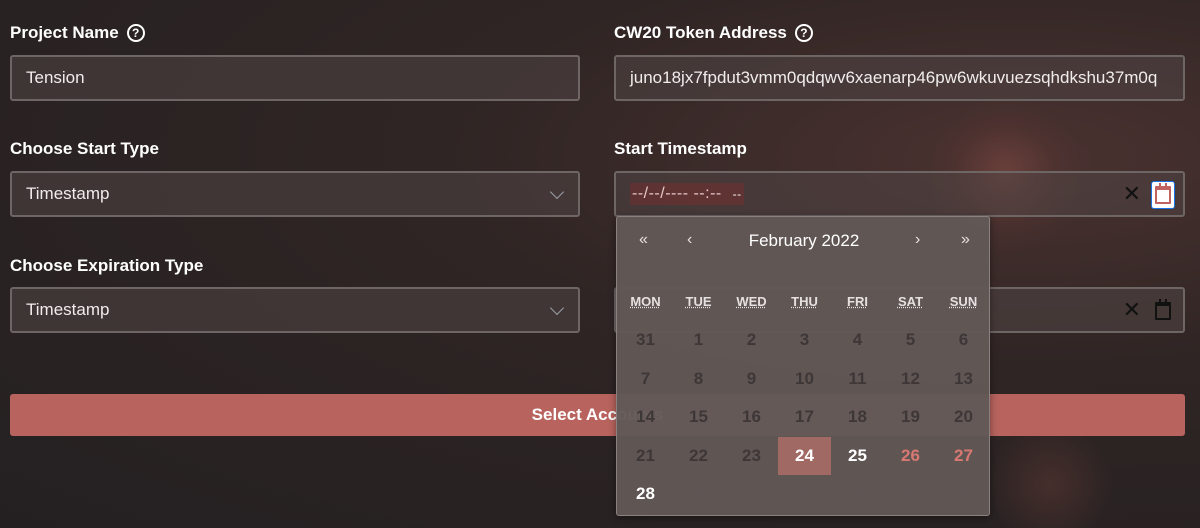 This screenshot has height=528, width=1200. What do you see at coordinates (804, 455) in the screenshot?
I see `calendar-day: 24` at bounding box center [804, 455].